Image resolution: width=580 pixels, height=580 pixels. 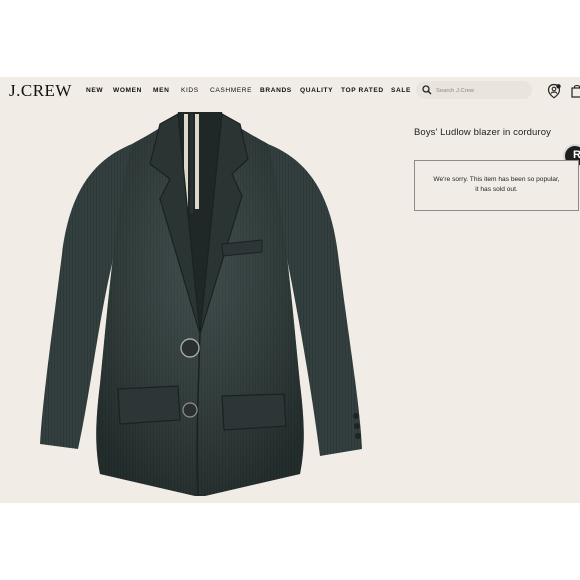 I want to click on search-icon, so click(x=427, y=90).